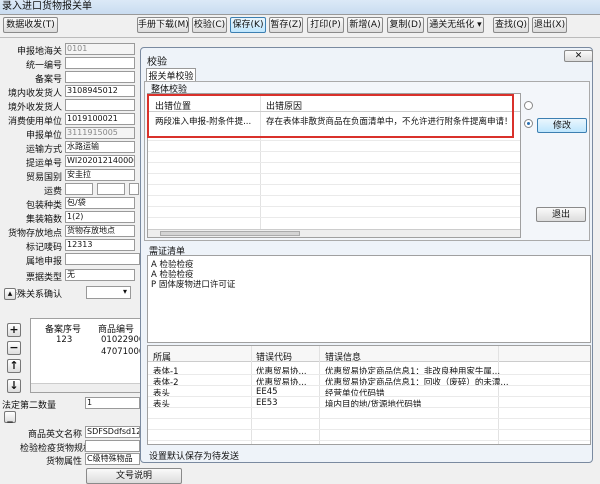 The width and height of the screenshot is (600, 484). I want to click on goods-field-input, so click(112, 446).